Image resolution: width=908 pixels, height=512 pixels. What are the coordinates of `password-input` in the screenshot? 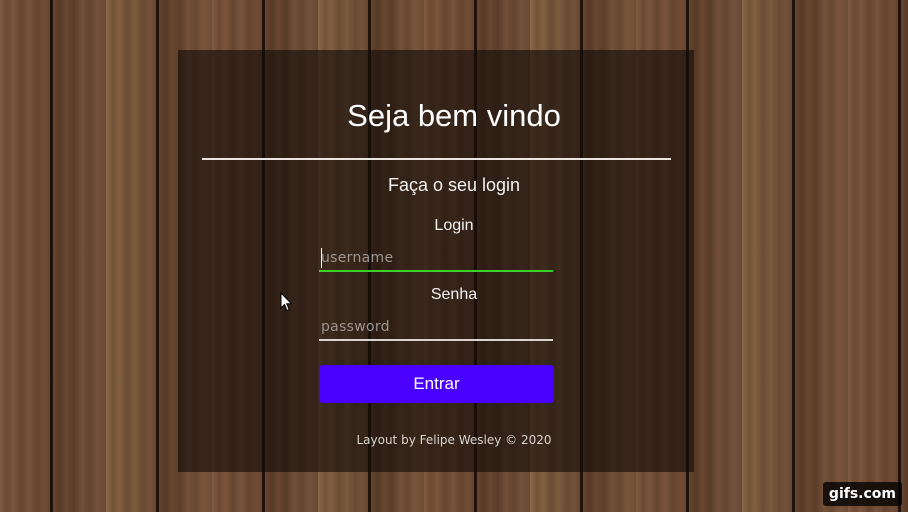 It's located at (436, 328).